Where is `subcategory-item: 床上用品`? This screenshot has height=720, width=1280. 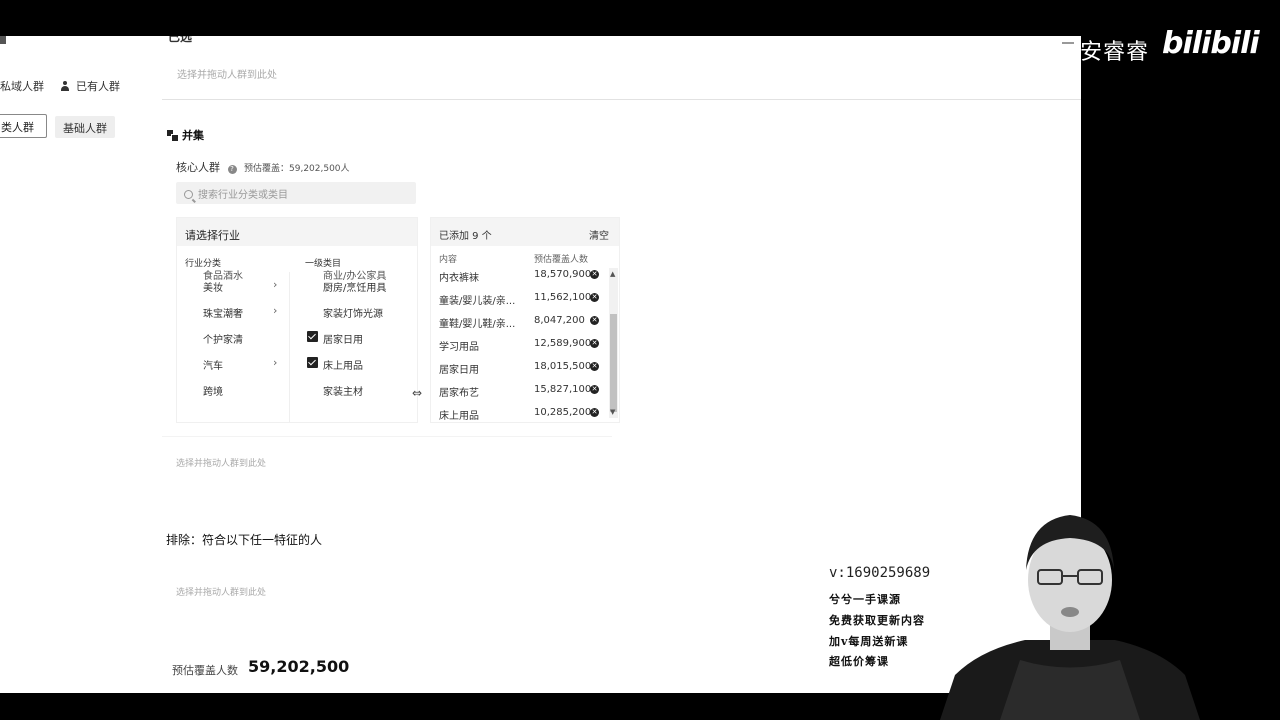 subcategory-item: 床上用品 is located at coordinates (362, 364).